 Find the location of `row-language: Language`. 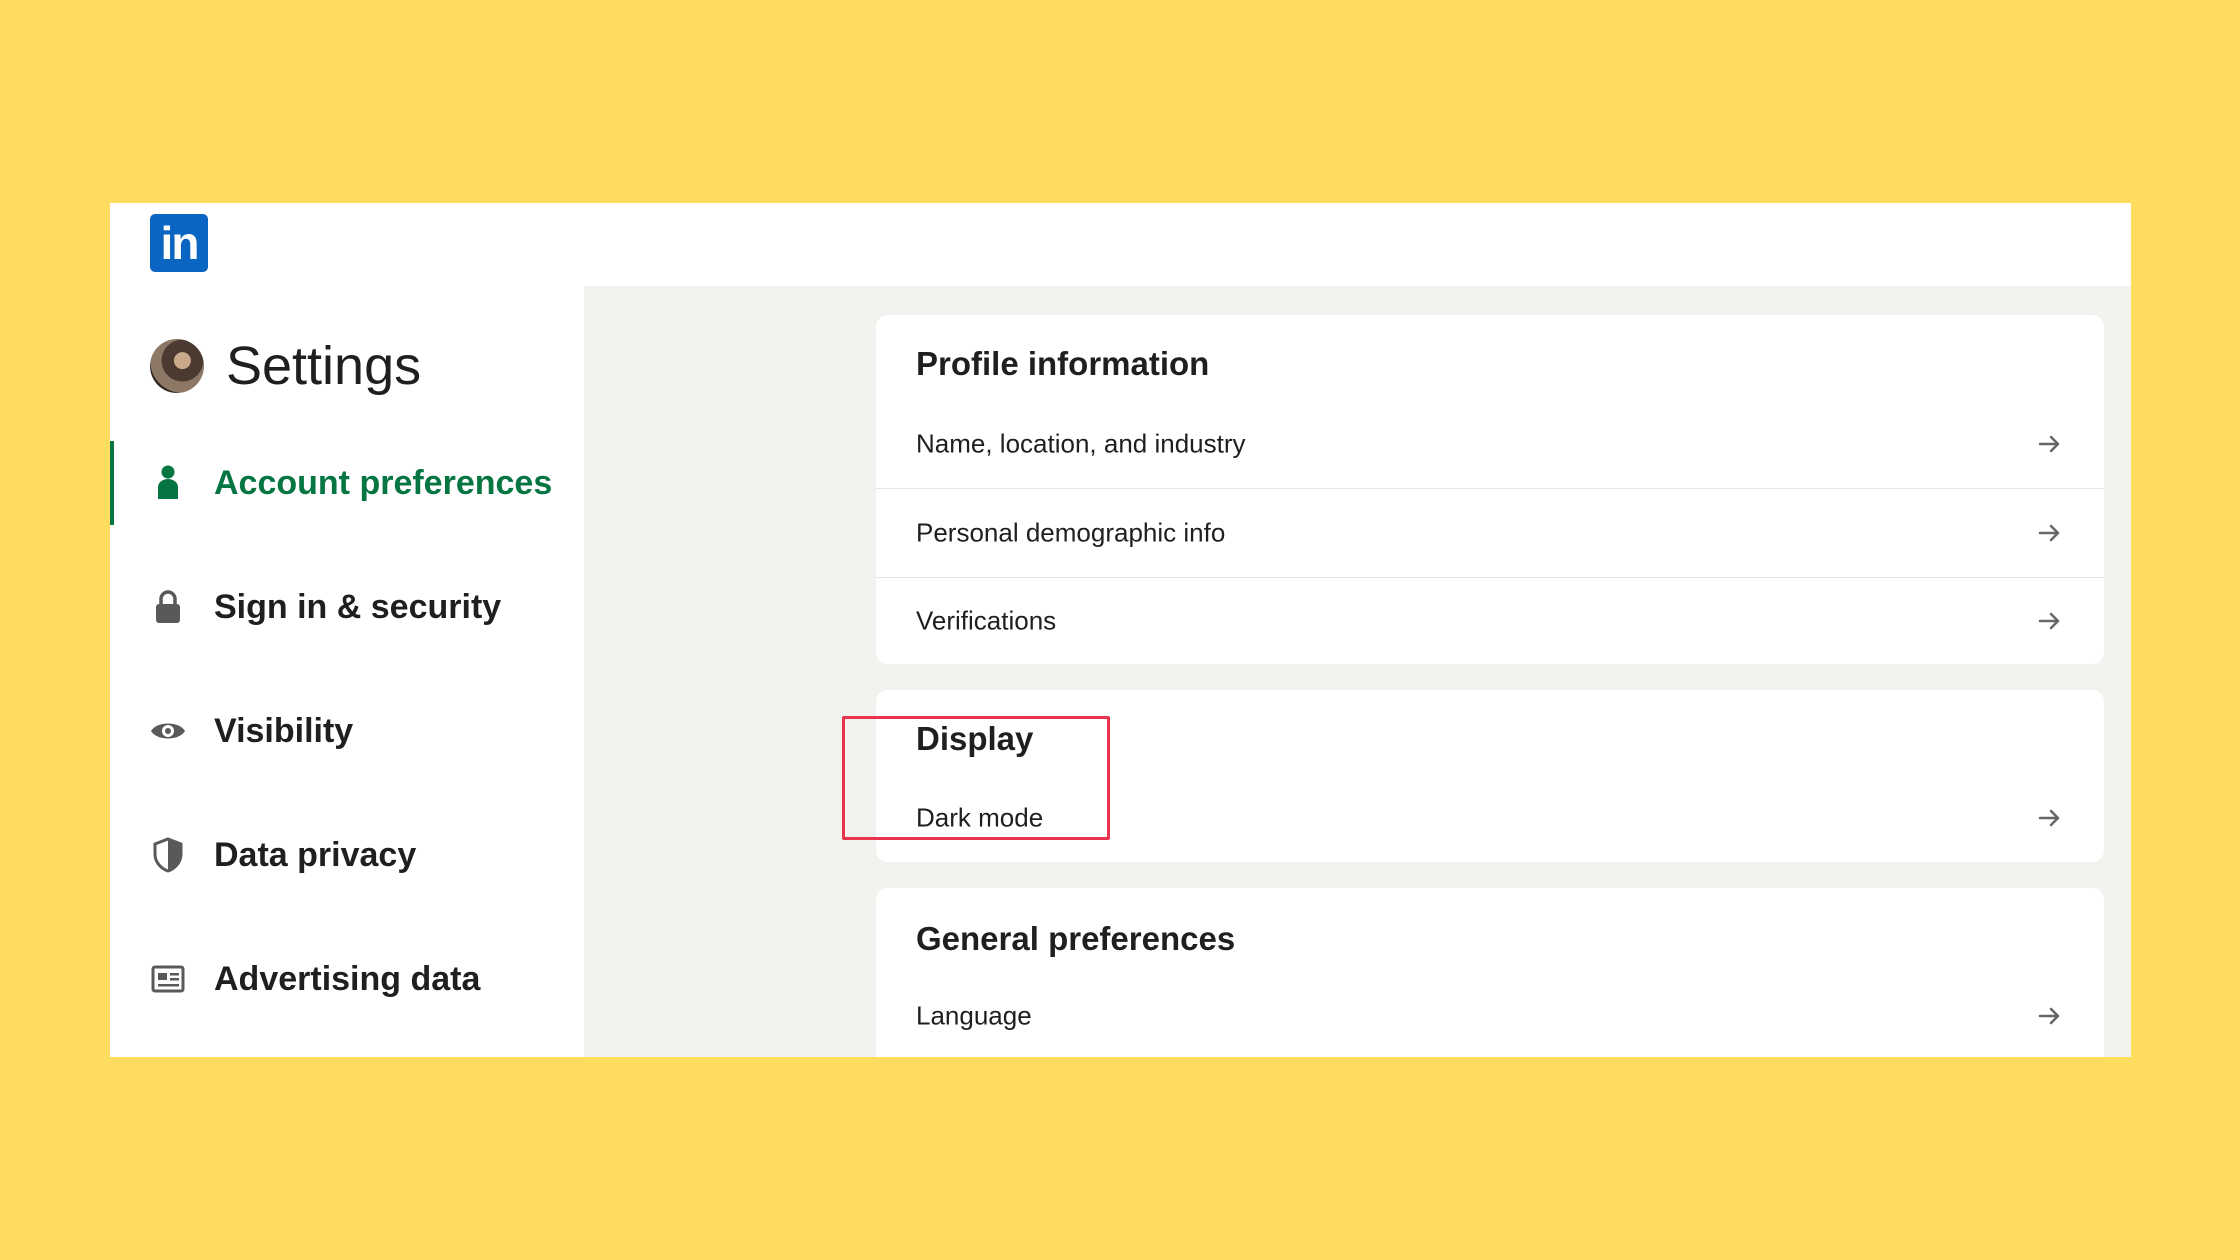

row-language: Language is located at coordinates (1490, 1014).